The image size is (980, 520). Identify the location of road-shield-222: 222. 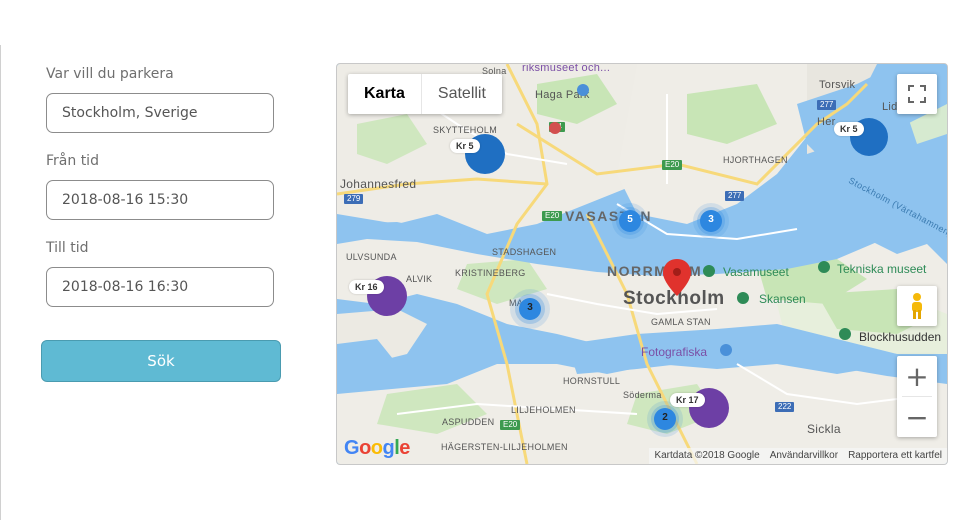
(785, 407).